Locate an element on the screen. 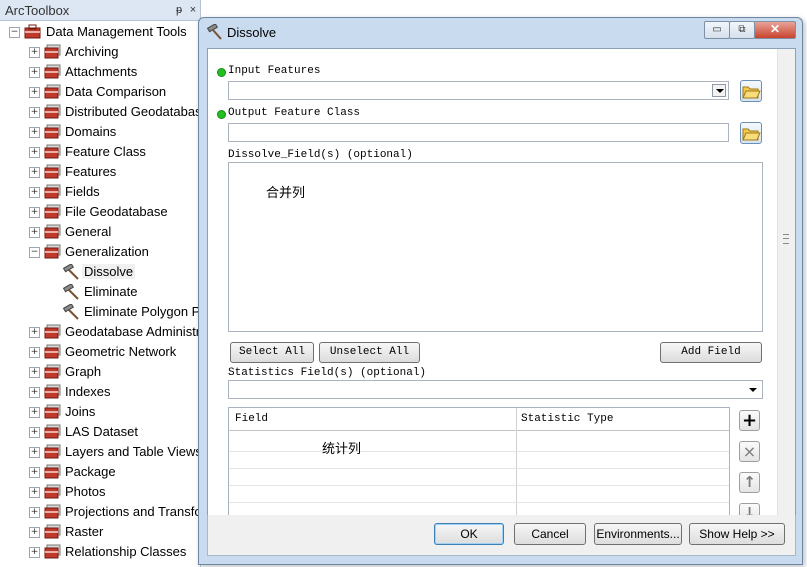 The image size is (807, 567). tree-toolset-joins: + Joins is located at coordinates (100, 412).